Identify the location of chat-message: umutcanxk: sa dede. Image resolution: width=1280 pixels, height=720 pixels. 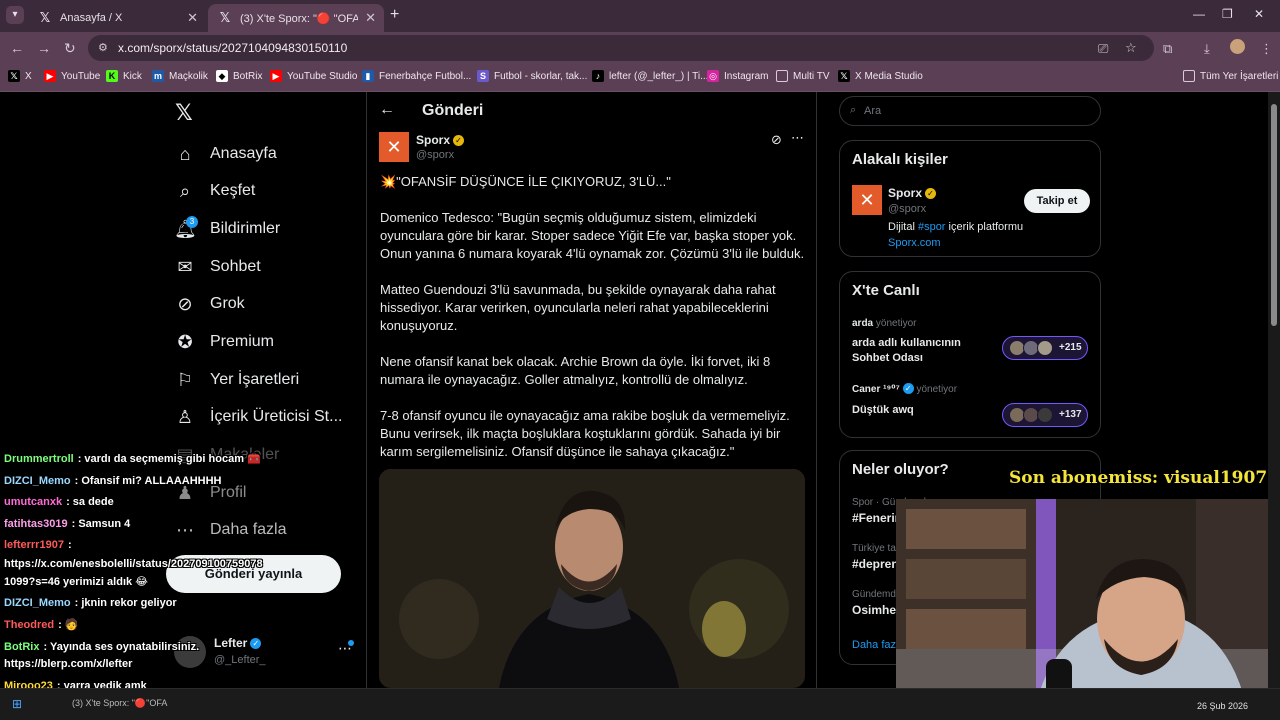
(59, 502).